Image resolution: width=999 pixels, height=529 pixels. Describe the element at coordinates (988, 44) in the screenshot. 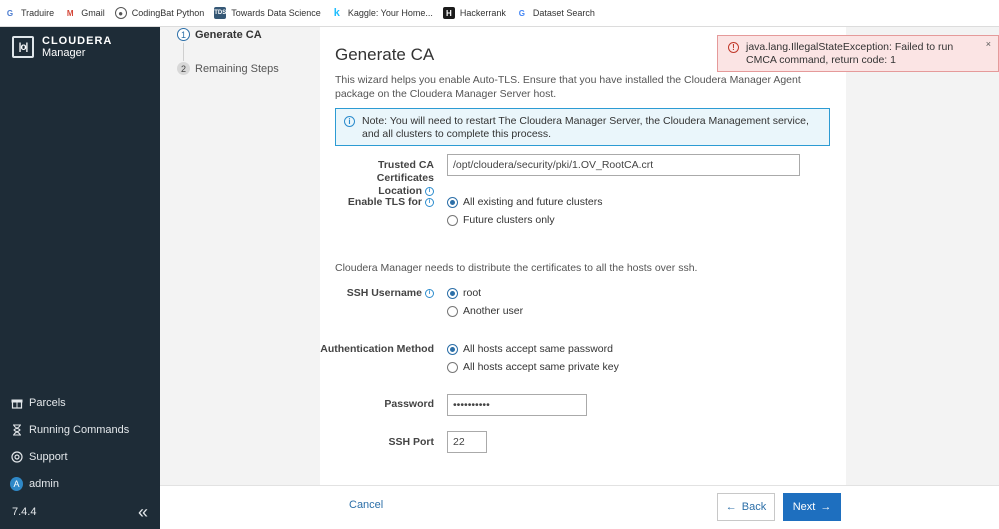

I see `close-toast-icon: ×` at that location.